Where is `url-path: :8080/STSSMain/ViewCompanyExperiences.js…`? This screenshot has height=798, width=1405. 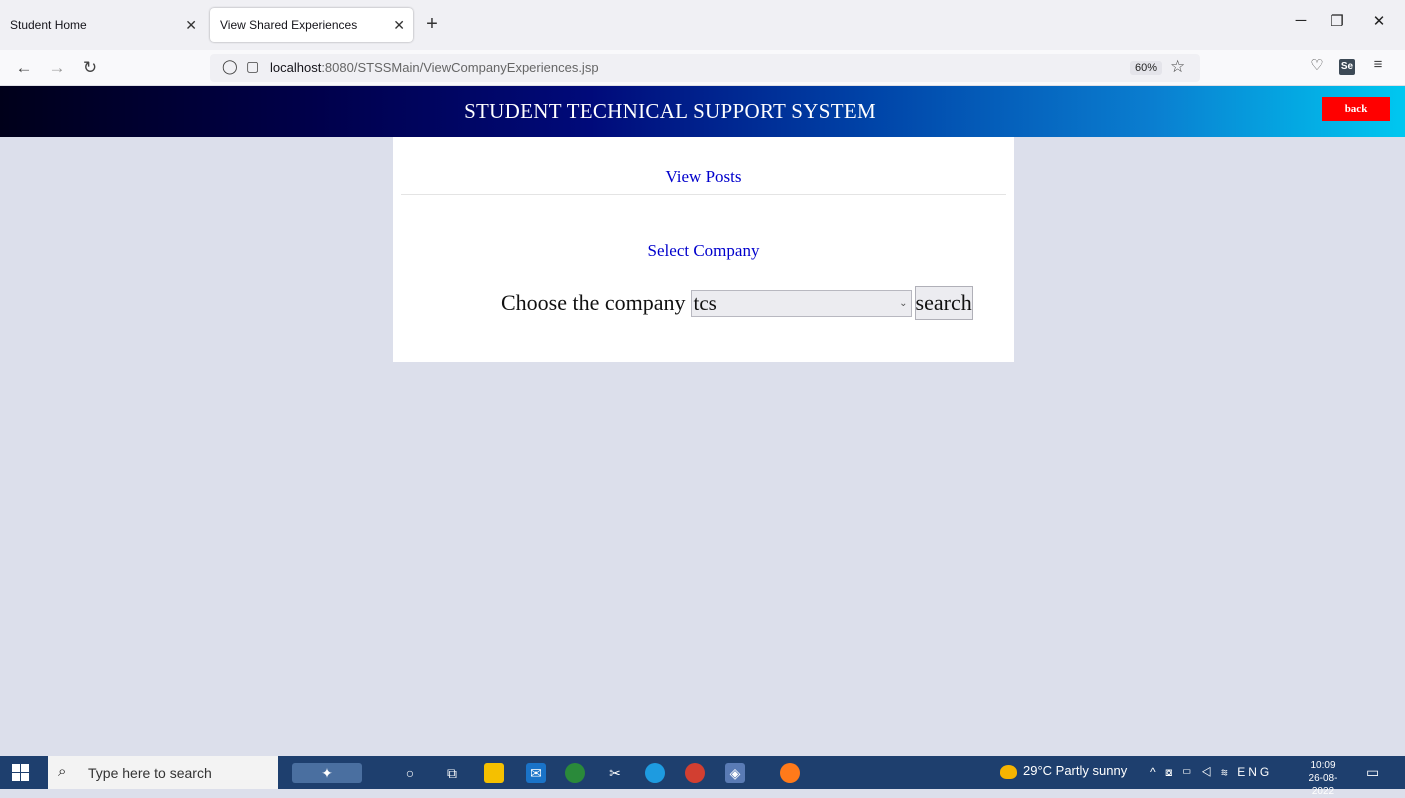
url-path: :8080/STSSMain/ViewCompanyExperiences.js… is located at coordinates (460, 67).